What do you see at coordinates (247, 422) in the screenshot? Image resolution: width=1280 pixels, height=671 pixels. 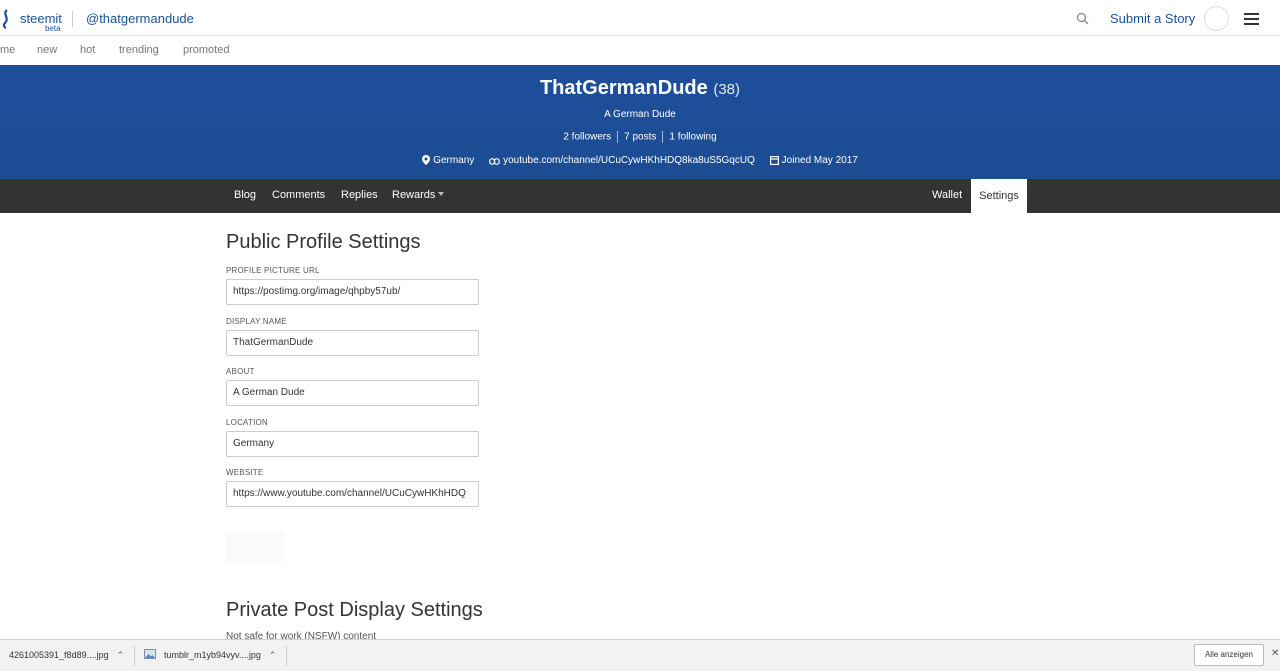 I see `location-label: LOCATION` at bounding box center [247, 422].